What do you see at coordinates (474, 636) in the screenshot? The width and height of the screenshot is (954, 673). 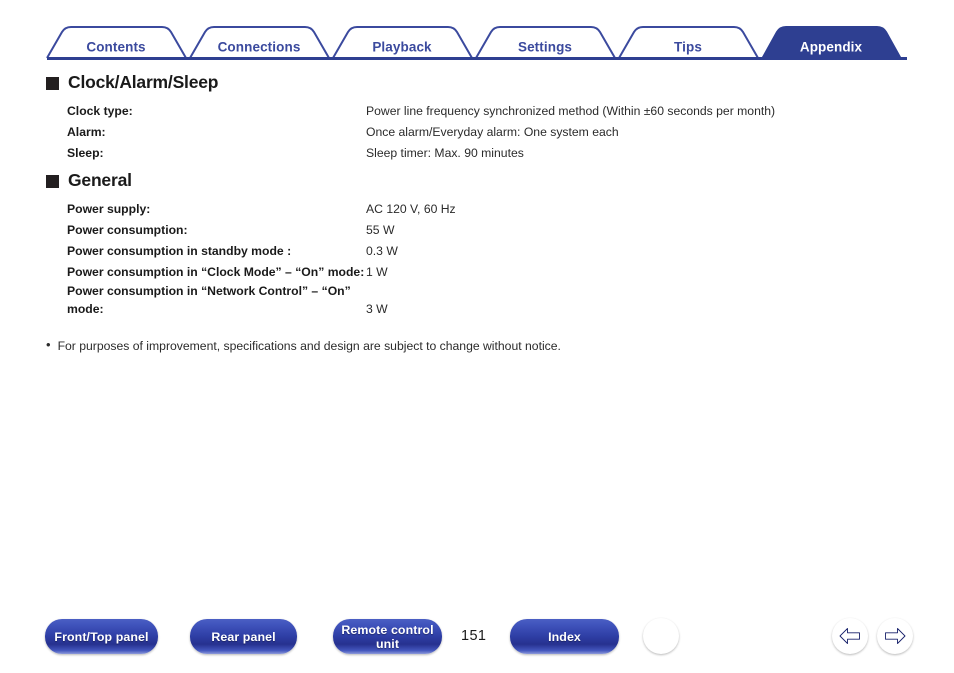 I see `page-number: 151` at bounding box center [474, 636].